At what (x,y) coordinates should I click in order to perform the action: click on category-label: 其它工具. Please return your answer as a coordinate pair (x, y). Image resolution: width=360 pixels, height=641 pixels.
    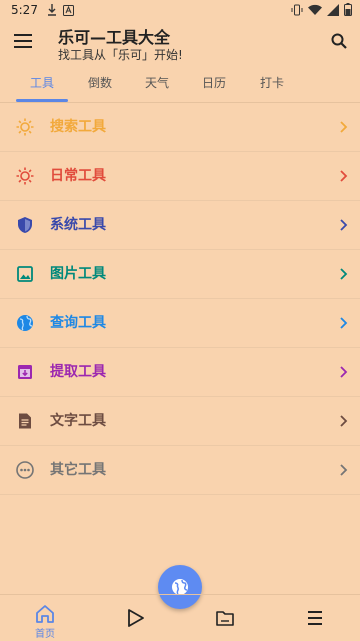
    Looking at the image, I should click on (78, 470).